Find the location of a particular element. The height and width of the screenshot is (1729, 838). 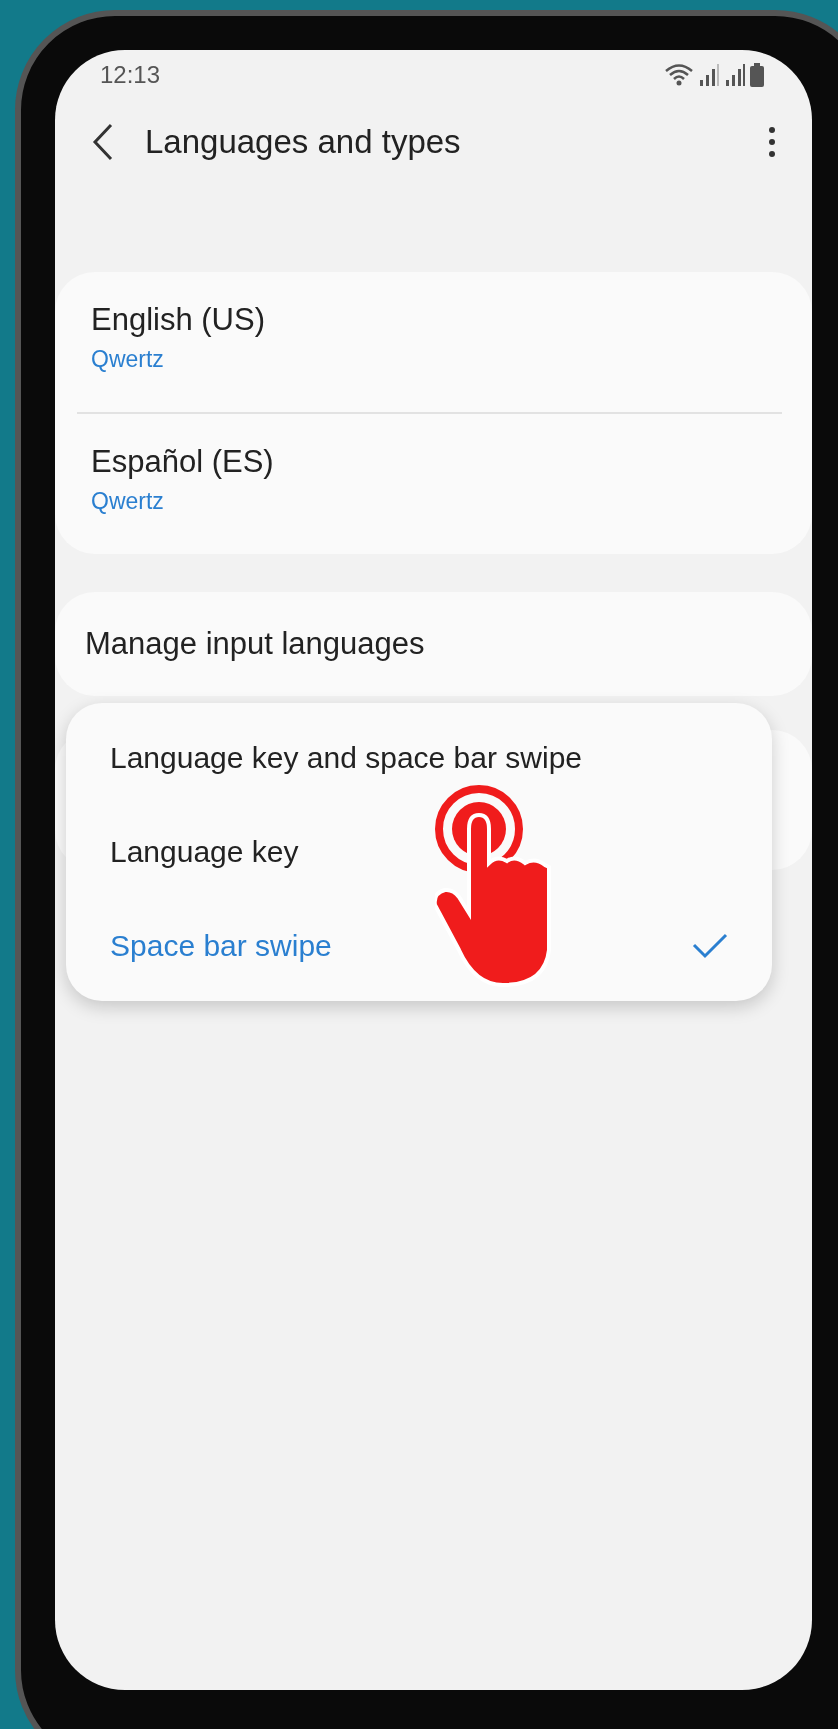

manage-languages-card: Manage input languages is located at coordinates (433, 644).